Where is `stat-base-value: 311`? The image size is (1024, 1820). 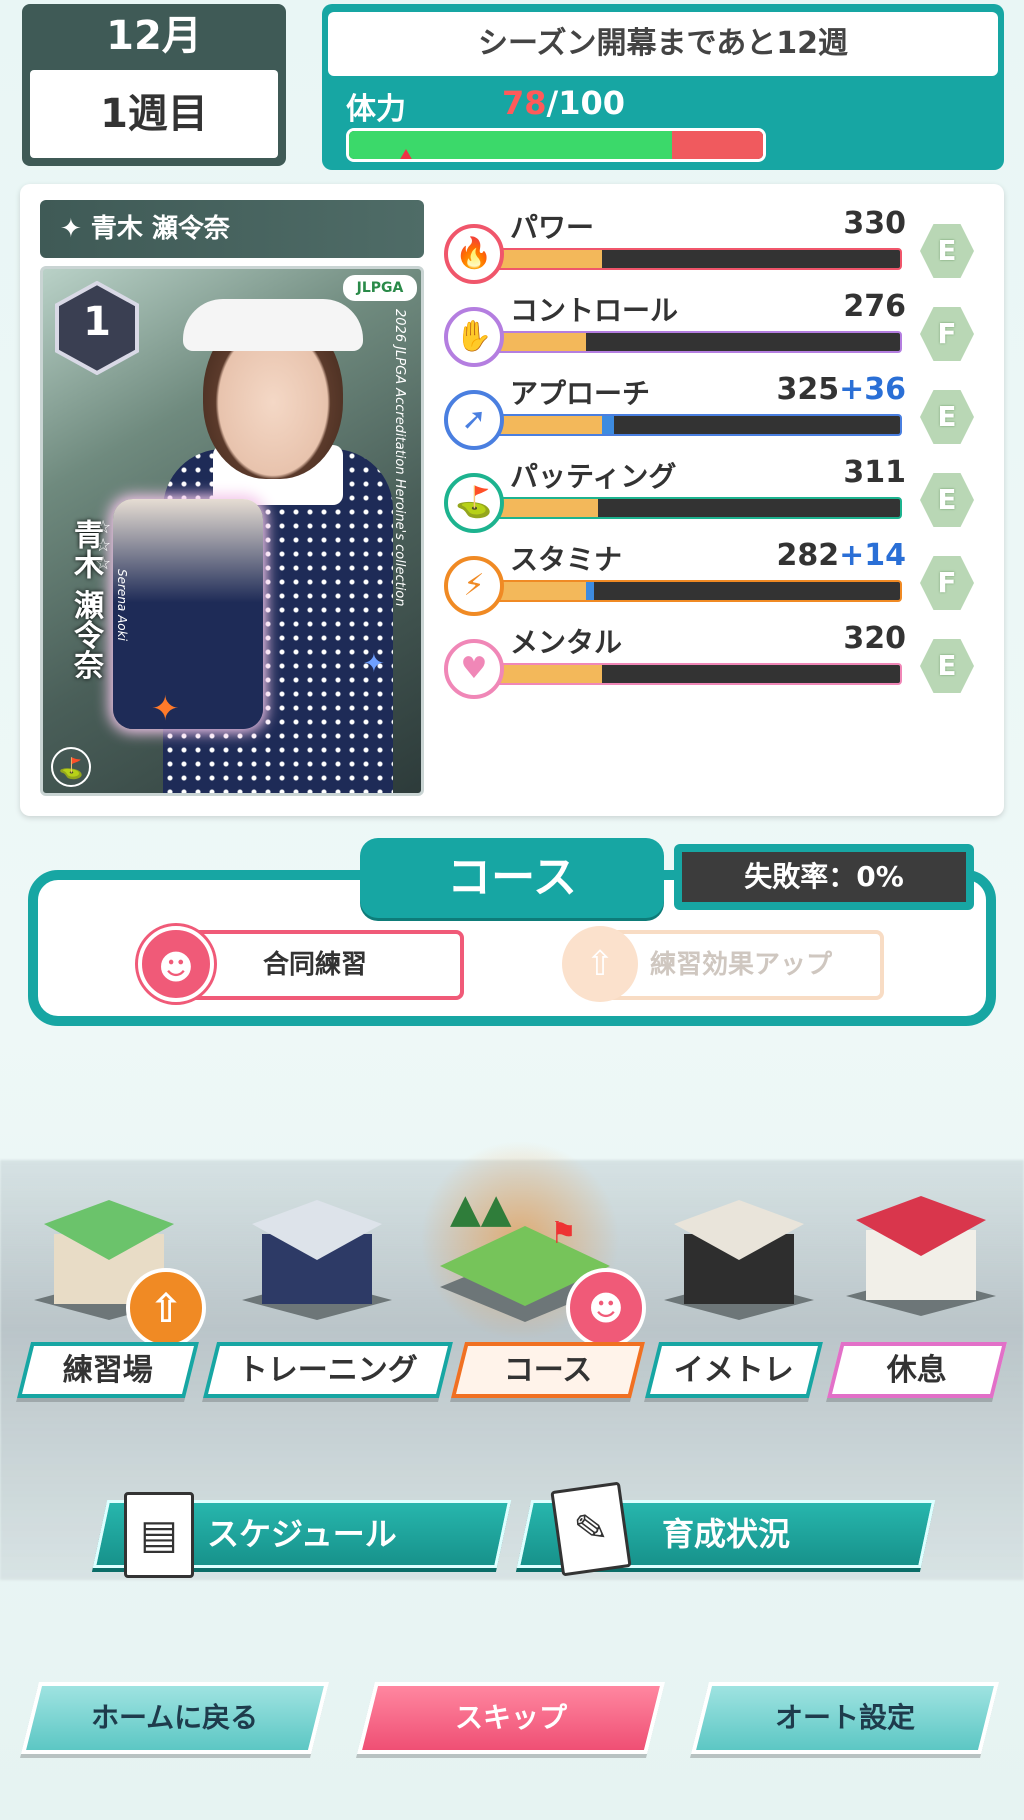
stat-base-value: 311 is located at coordinates (874, 472).